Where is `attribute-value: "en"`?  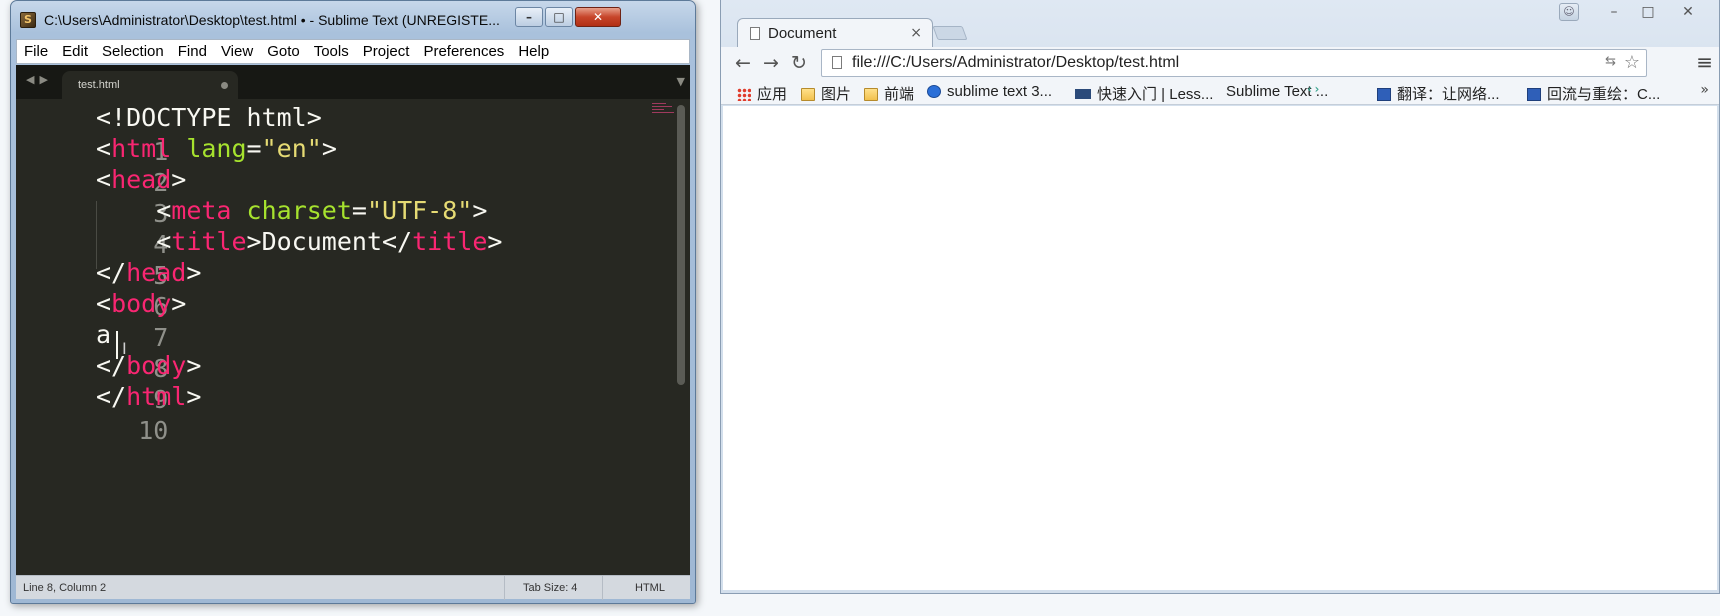
attribute-value: "en" is located at coordinates (291, 148).